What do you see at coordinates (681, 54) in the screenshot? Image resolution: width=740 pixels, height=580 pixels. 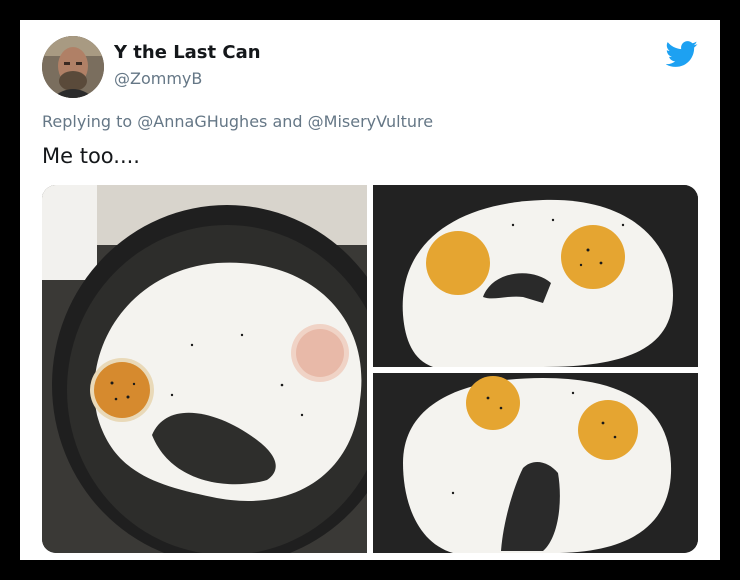 I see `twitter-bird-icon` at bounding box center [681, 54].